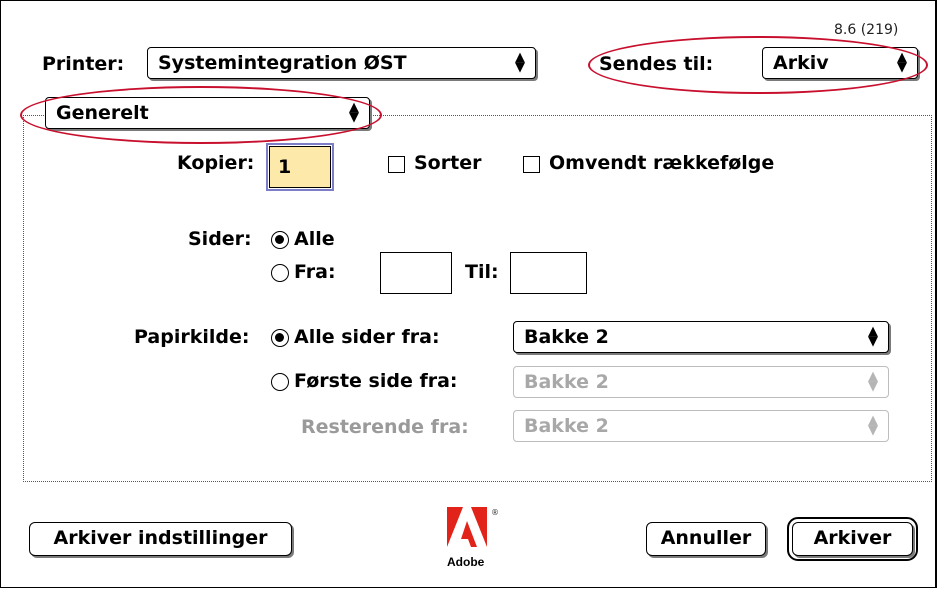 Image resolution: width=940 pixels, height=591 pixels. What do you see at coordinates (216, 163) in the screenshot?
I see `copies-label: Kopier:` at bounding box center [216, 163].